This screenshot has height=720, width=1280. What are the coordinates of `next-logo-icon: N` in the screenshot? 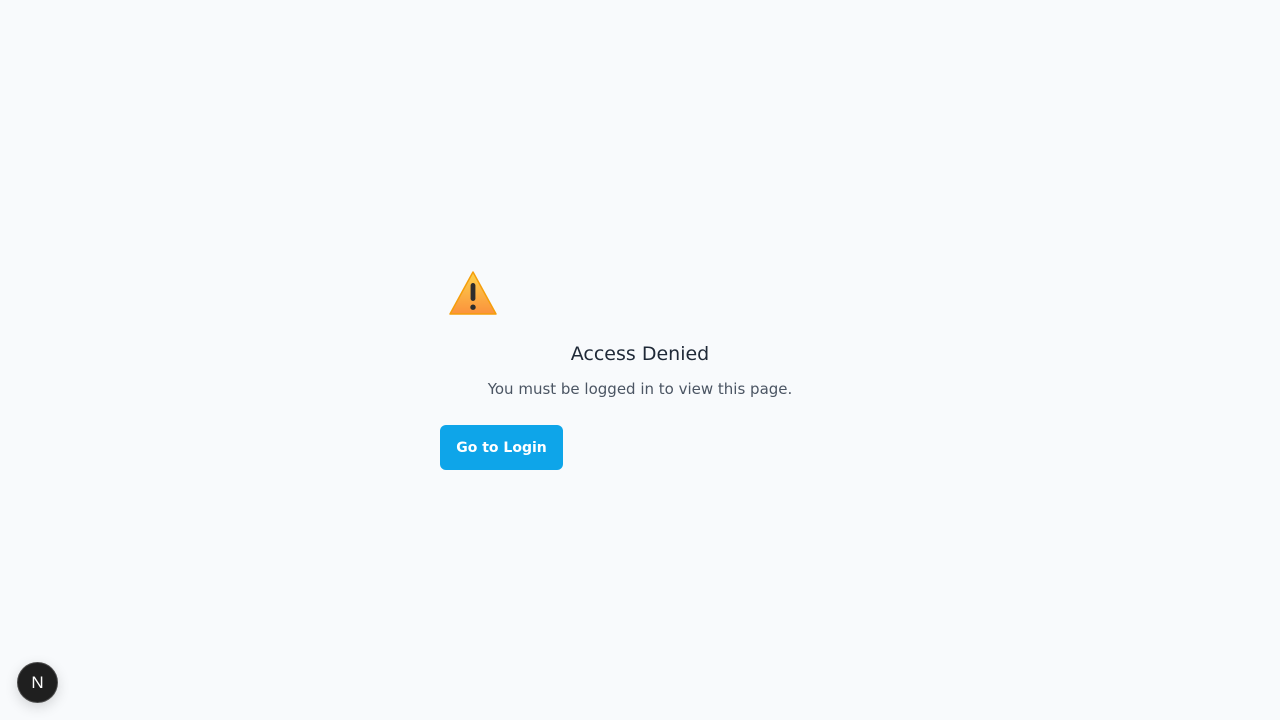 It's located at (37, 682).